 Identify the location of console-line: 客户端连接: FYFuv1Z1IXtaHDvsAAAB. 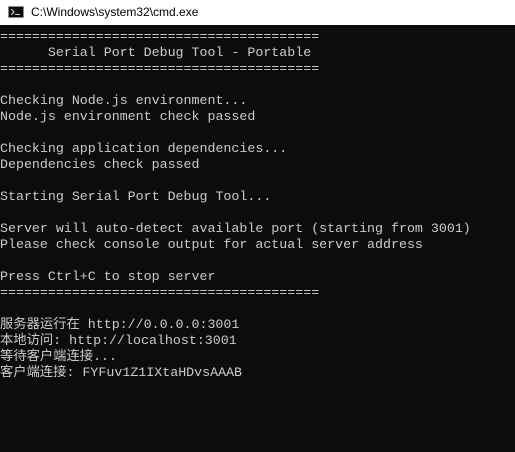
(121, 372).